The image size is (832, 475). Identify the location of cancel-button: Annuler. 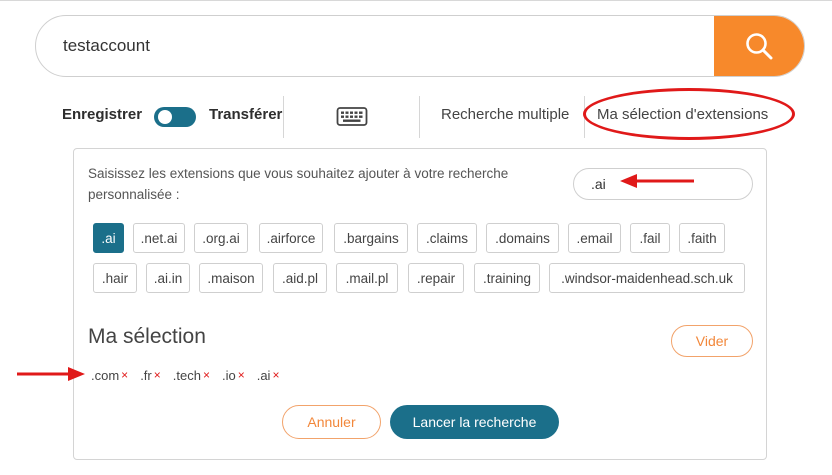
(331, 422).